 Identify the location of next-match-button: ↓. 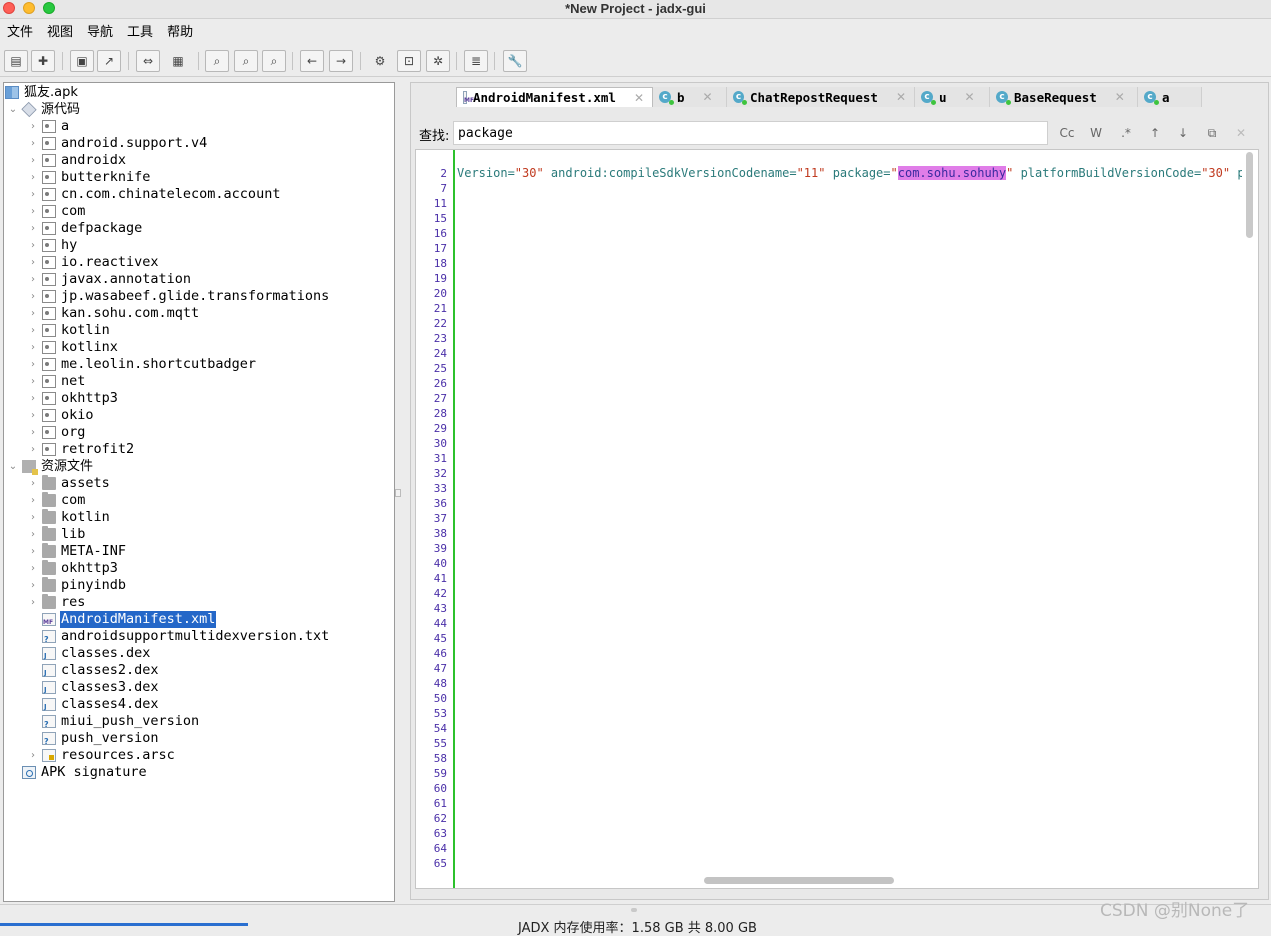
(1183, 133).